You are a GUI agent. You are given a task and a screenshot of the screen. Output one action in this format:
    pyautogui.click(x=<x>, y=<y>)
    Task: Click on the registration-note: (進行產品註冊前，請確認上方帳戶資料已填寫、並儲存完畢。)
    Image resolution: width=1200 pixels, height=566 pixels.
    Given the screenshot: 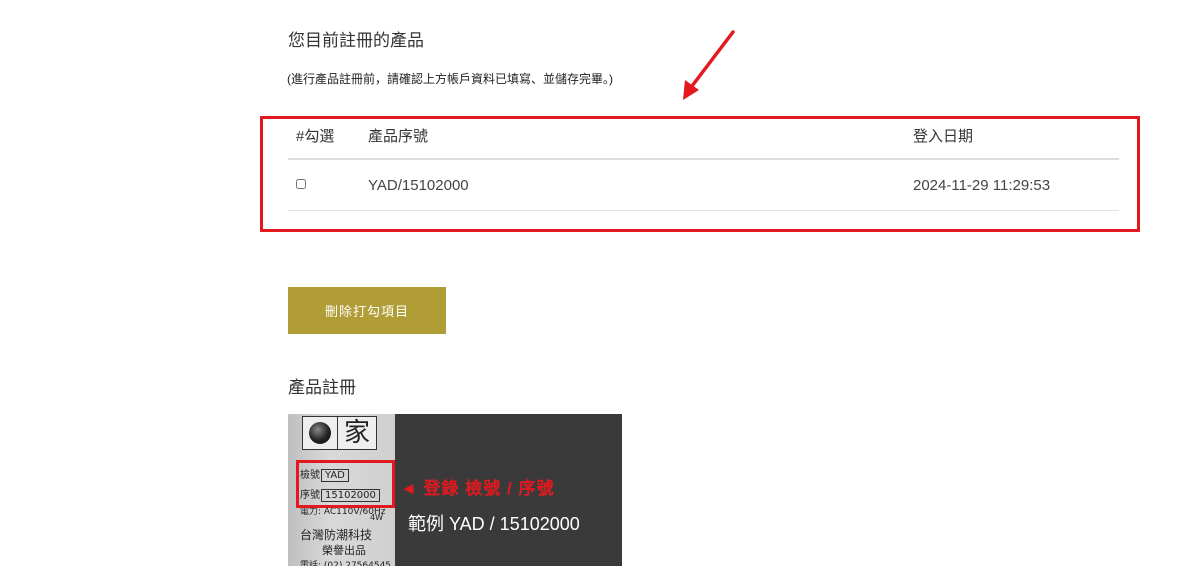 What is the action you would take?
    pyautogui.click(x=450, y=79)
    